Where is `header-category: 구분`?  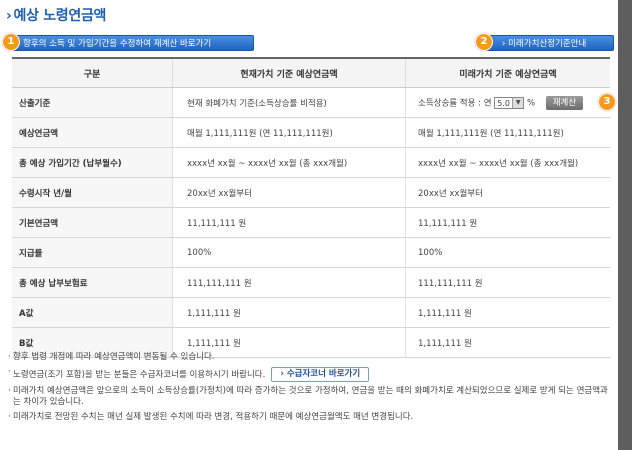 header-category: 구분 is located at coordinates (92, 73).